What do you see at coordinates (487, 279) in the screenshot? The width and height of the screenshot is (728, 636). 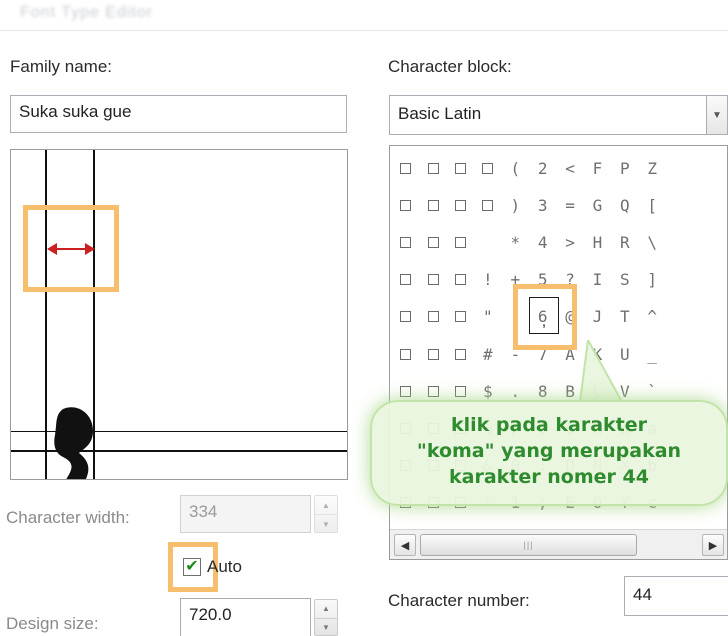 I see `character-cell: !` at bounding box center [487, 279].